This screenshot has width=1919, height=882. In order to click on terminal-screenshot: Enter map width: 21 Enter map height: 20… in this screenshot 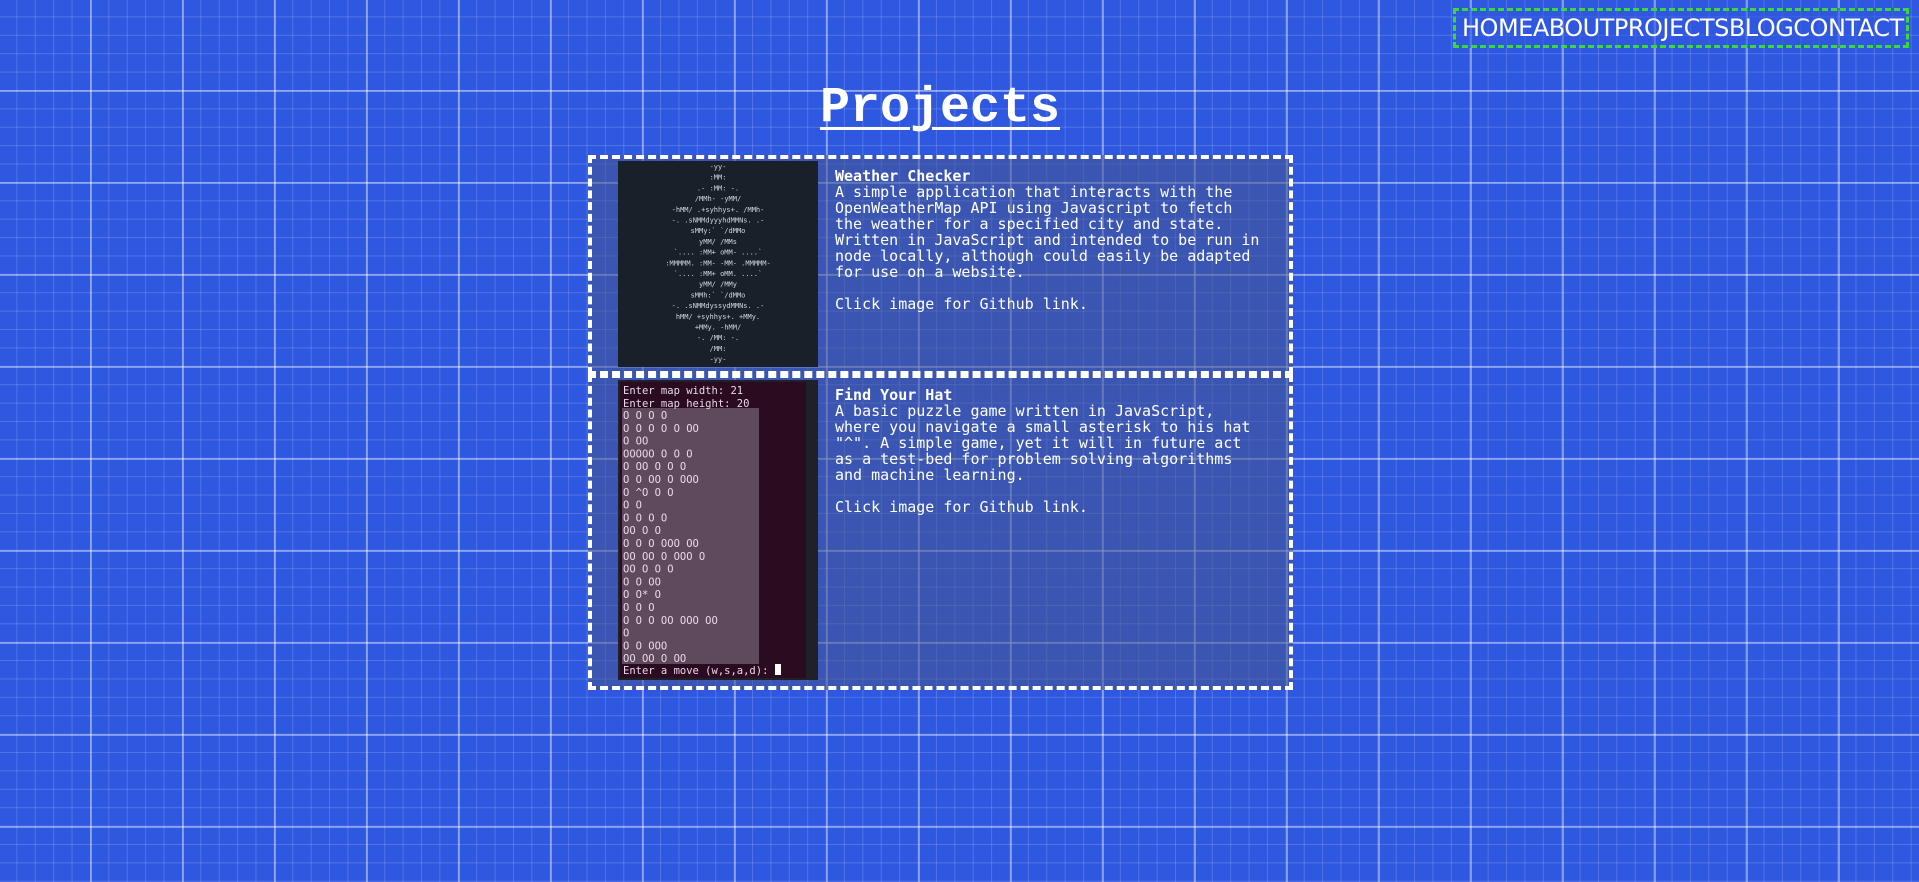, I will do `click(713, 530)`.